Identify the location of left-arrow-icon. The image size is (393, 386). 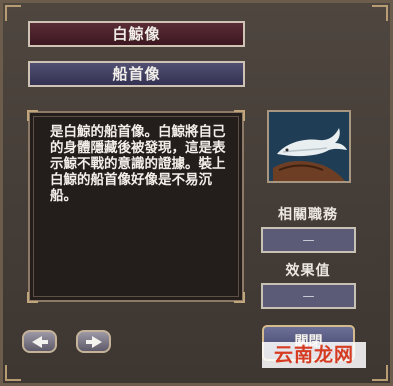
(39, 341).